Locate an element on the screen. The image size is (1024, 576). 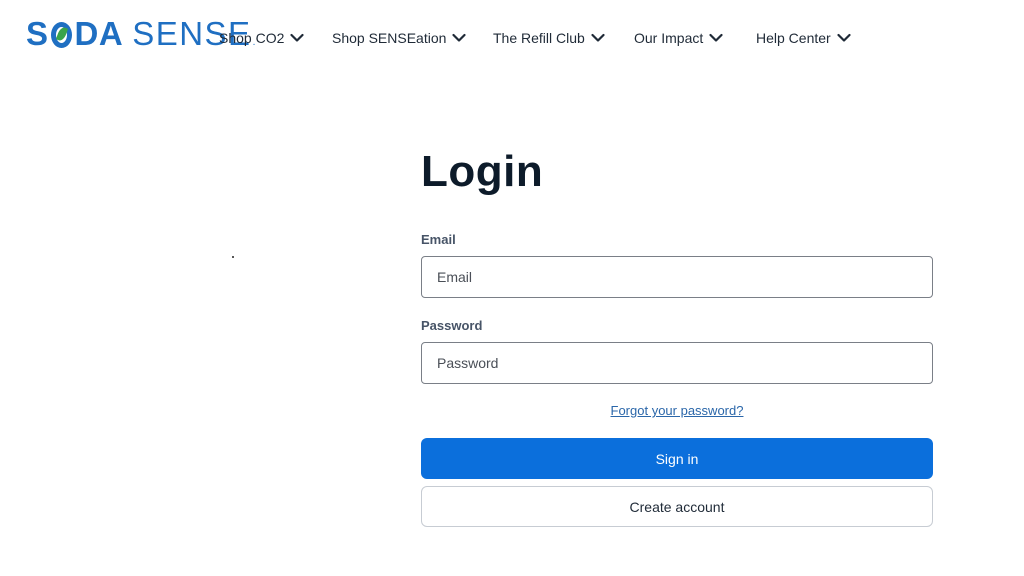
nav-item-shop-senseation: Shop SENSEation is located at coordinates (399, 38).